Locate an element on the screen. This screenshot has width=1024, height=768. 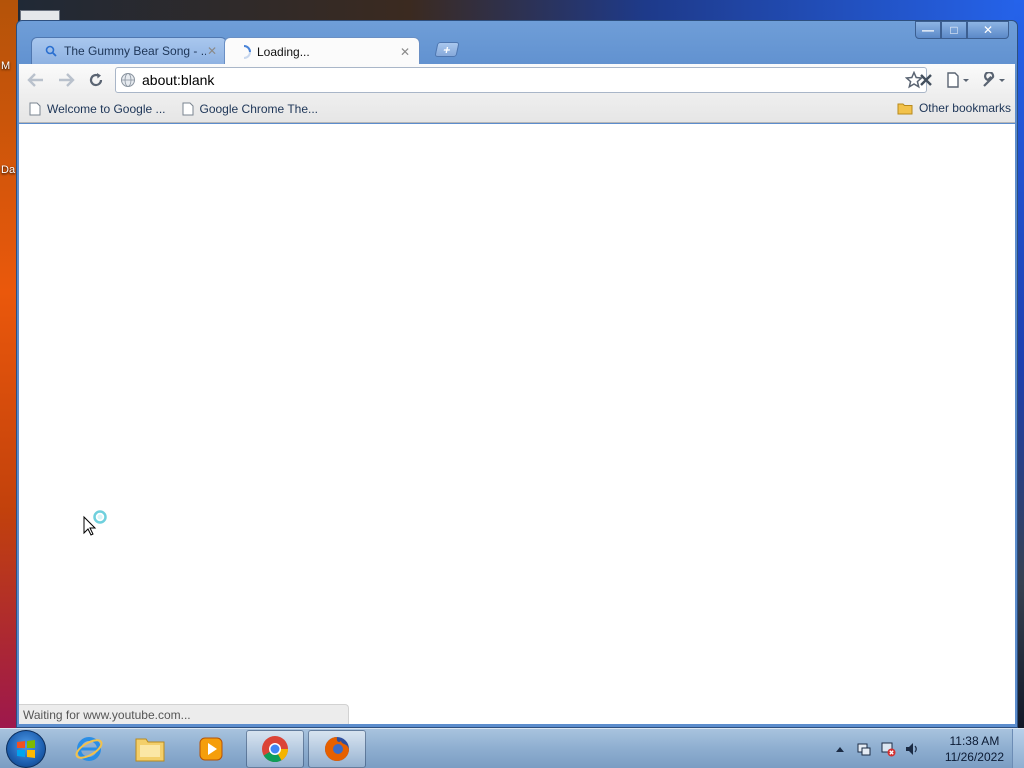
media-player-icon is located at coordinates (211, 749).